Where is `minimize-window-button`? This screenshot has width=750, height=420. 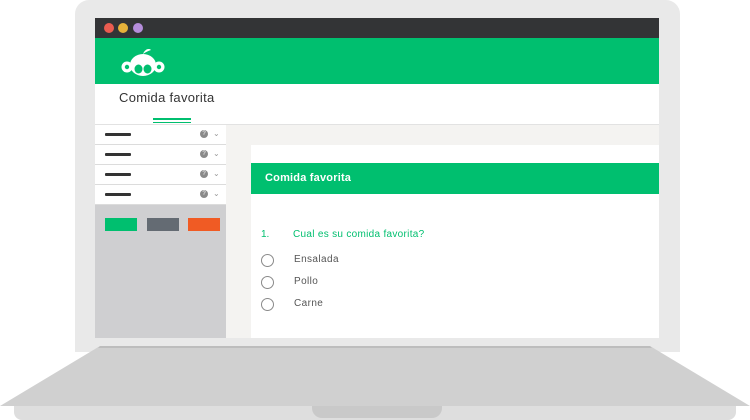
minimize-window-button is located at coordinates (123, 28).